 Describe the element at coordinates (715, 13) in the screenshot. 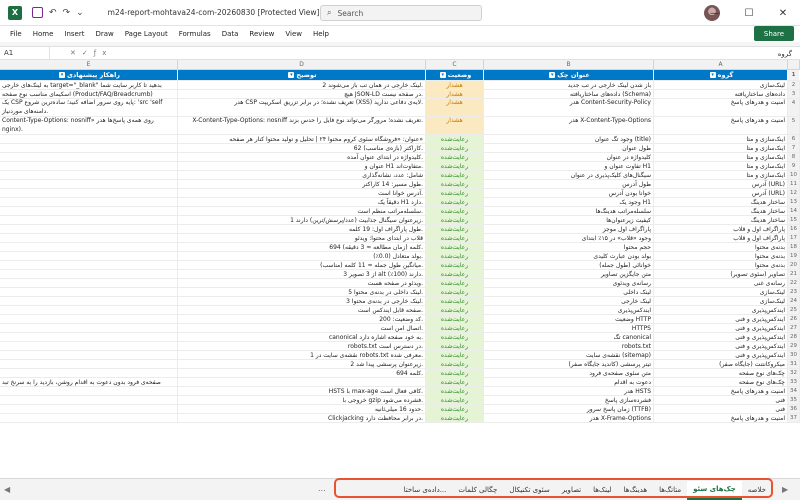

I see `minimize-button: —` at that location.